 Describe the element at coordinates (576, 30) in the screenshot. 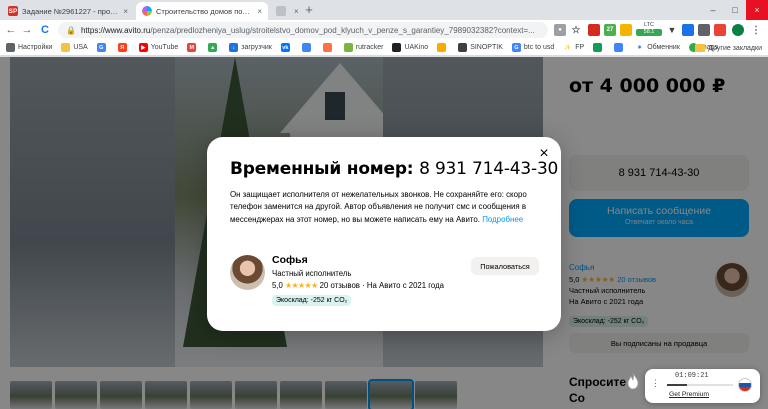

I see `star-icon: ☆` at that location.